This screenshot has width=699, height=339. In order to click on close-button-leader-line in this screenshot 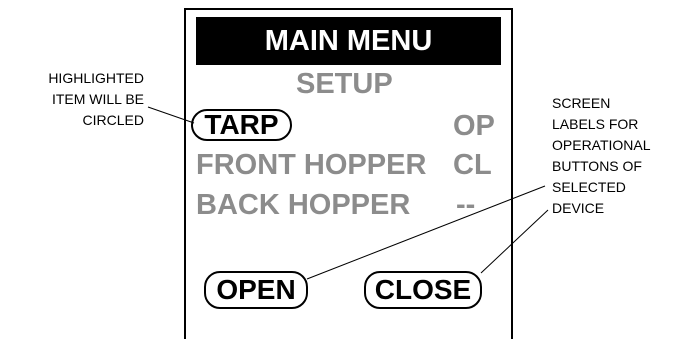, I will do `click(514, 241)`.